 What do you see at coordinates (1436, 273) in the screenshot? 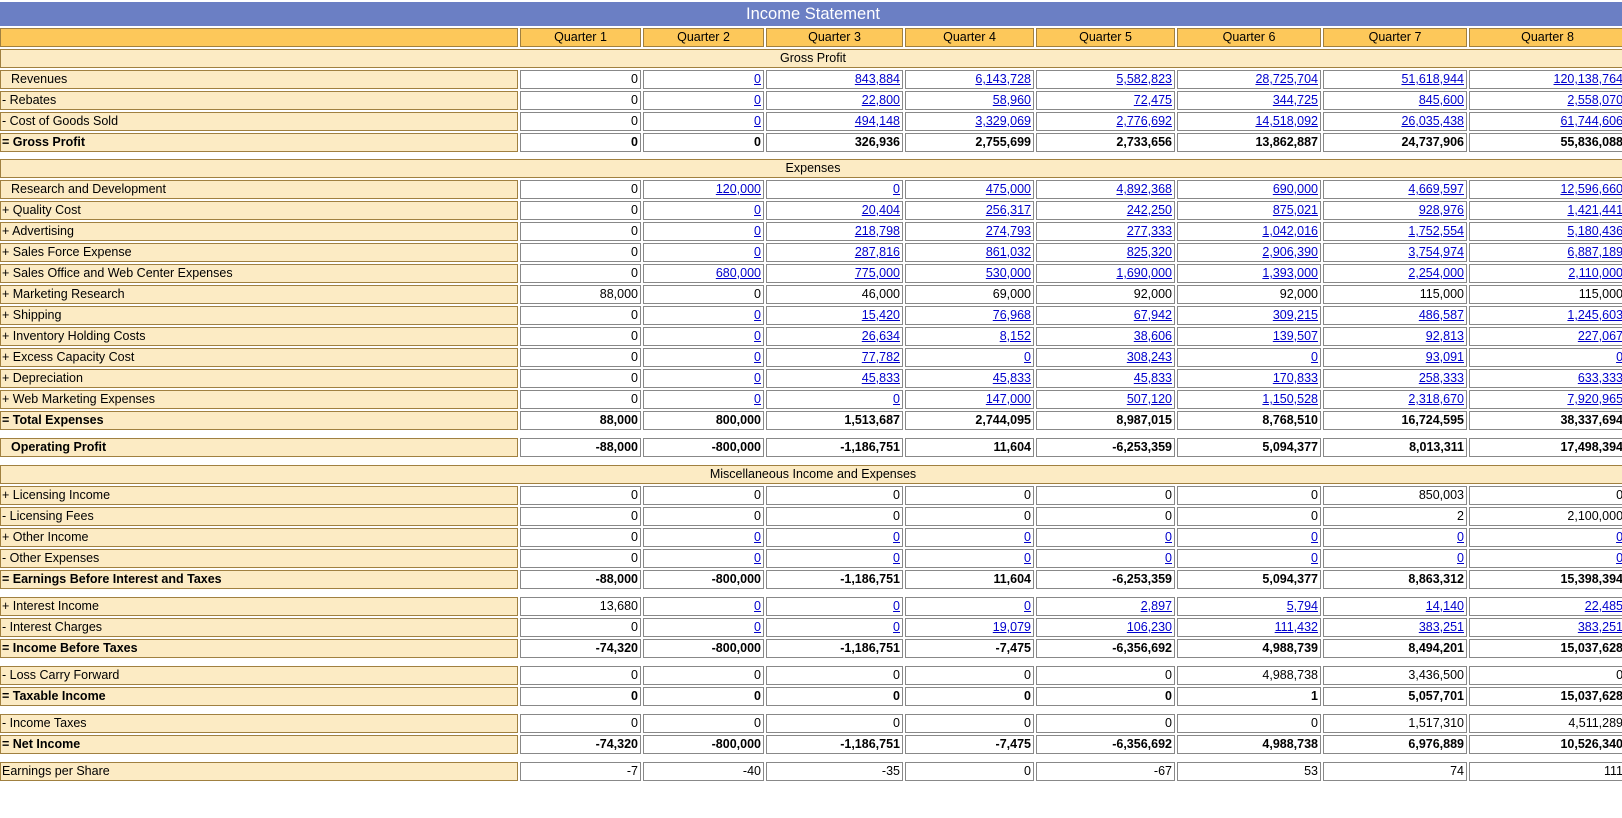
I see `value-link: 2,254,000` at bounding box center [1436, 273].